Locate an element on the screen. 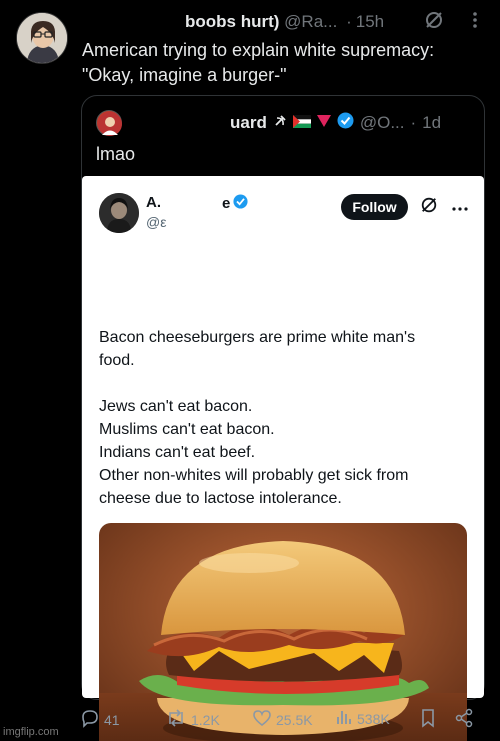 The width and height of the screenshot is (500, 741). quoted-timestamp: 1d is located at coordinates (431, 123).